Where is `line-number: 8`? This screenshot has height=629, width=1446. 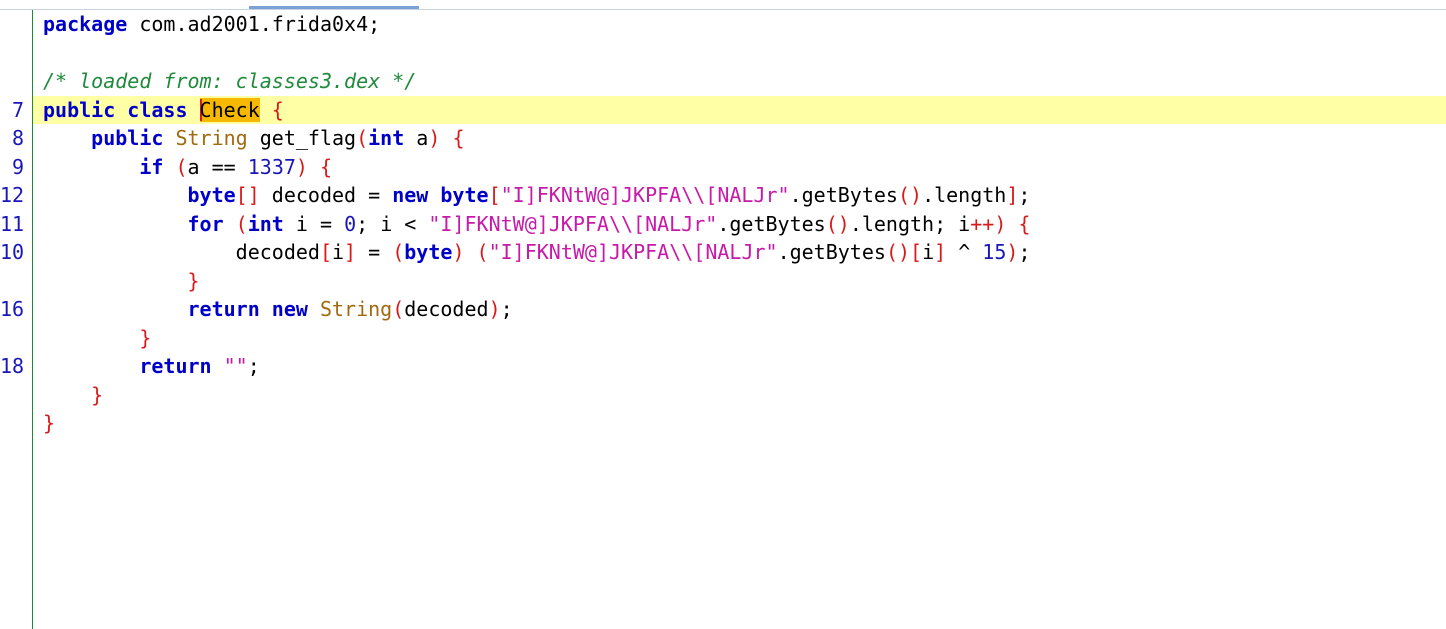 line-number: 8 is located at coordinates (17, 138).